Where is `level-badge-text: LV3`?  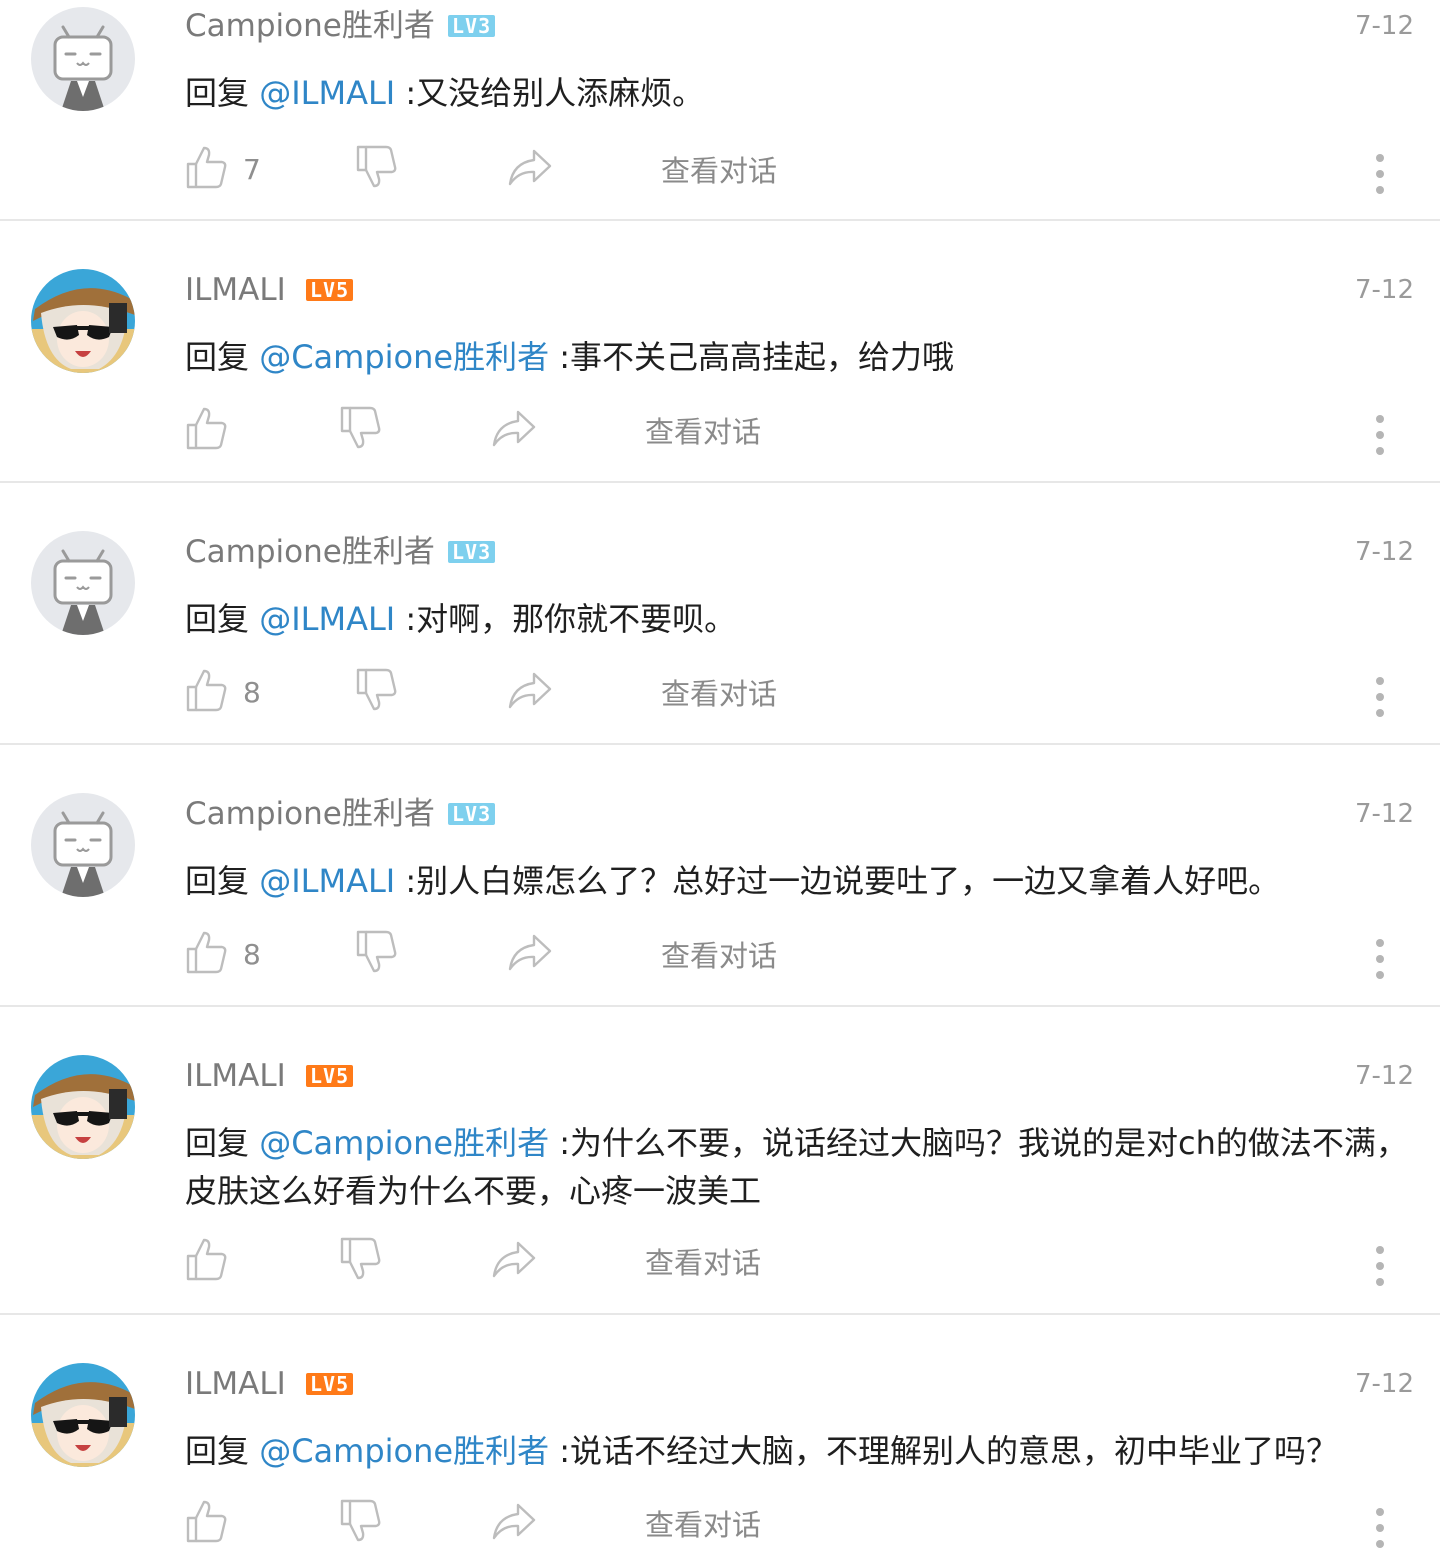
level-badge-text: LV3 is located at coordinates (472, 814).